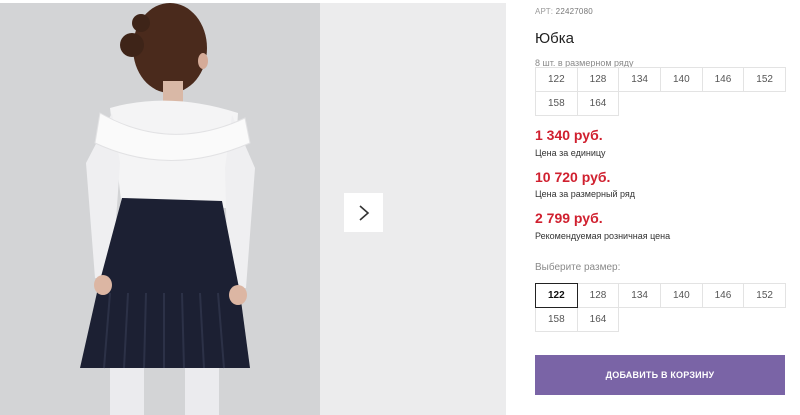 Image resolution: width=800 pixels, height=415 pixels. Describe the element at coordinates (556, 79) in the screenshot. I see `row-size-cell: 122` at that location.